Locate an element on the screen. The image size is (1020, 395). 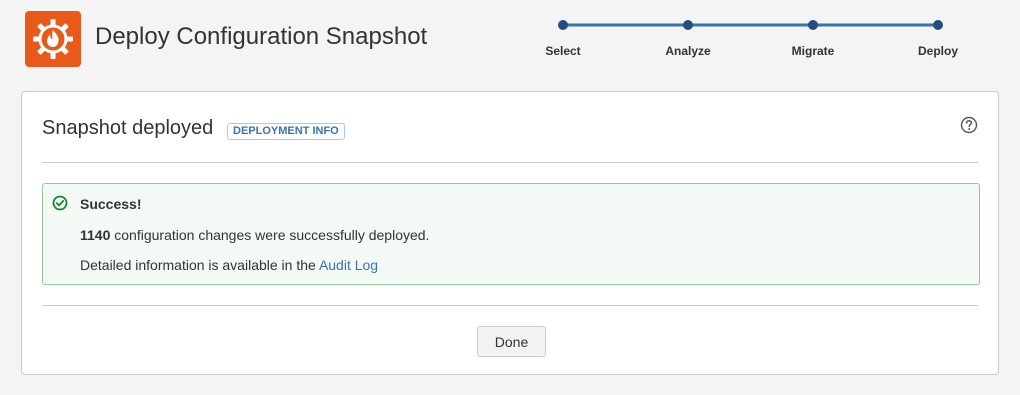
panel-title: Snapshot deployed is located at coordinates (128, 128).